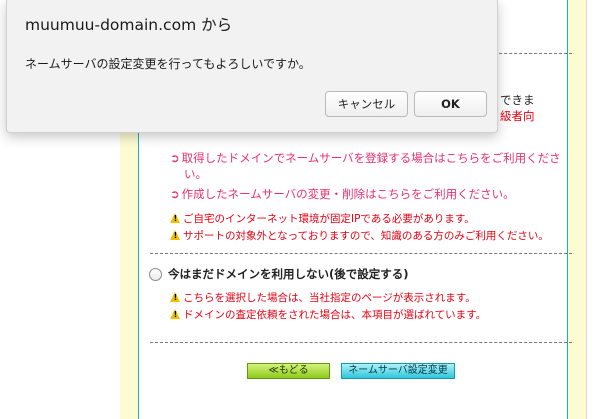  Describe the element at coordinates (398, 371) in the screenshot. I see `nameserver-change-button: ネームサーバ設定変更` at that location.